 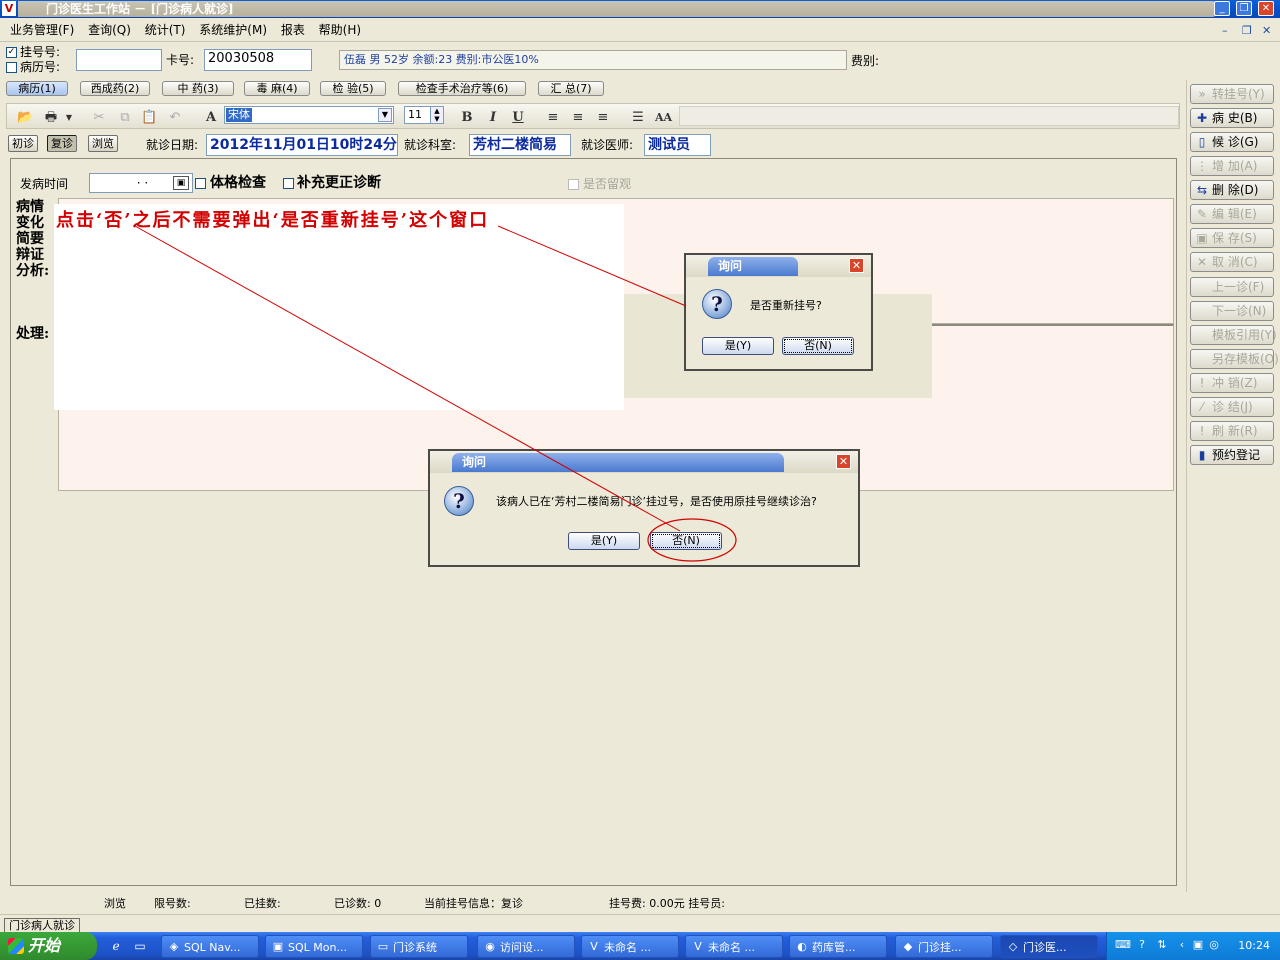 I want to click on start-button: 开始, so click(x=48, y=946).